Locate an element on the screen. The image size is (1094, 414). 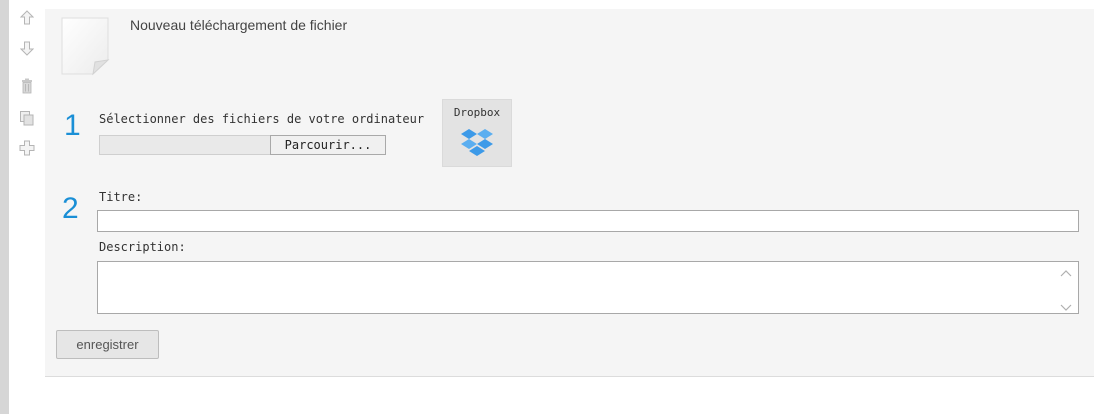
trash-icon is located at coordinates (27, 86).